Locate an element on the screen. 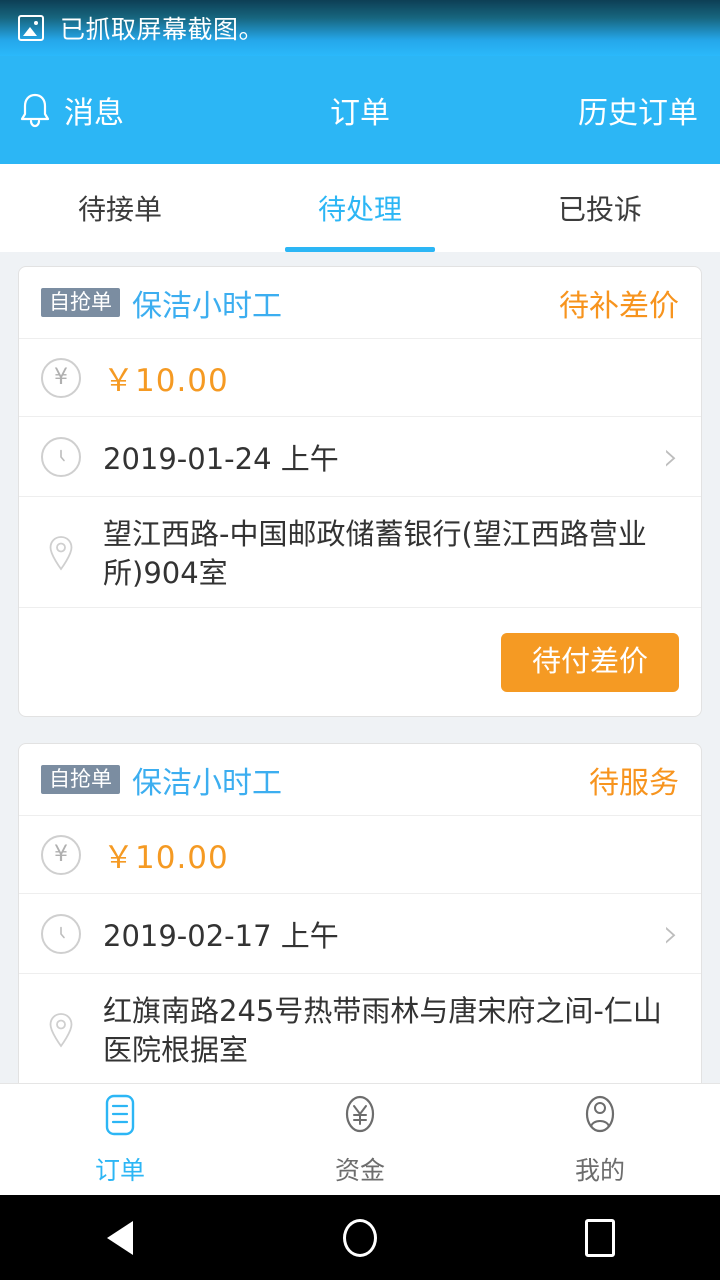 Image resolution: width=720 pixels, height=1280 pixels. bottom-nav-funds: 资金 is located at coordinates (360, 1139).